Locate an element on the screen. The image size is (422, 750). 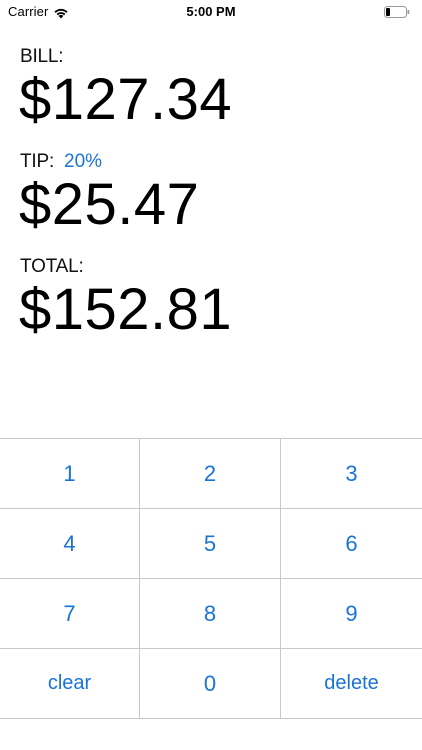
total-amount: $152.81 is located at coordinates (126, 309).